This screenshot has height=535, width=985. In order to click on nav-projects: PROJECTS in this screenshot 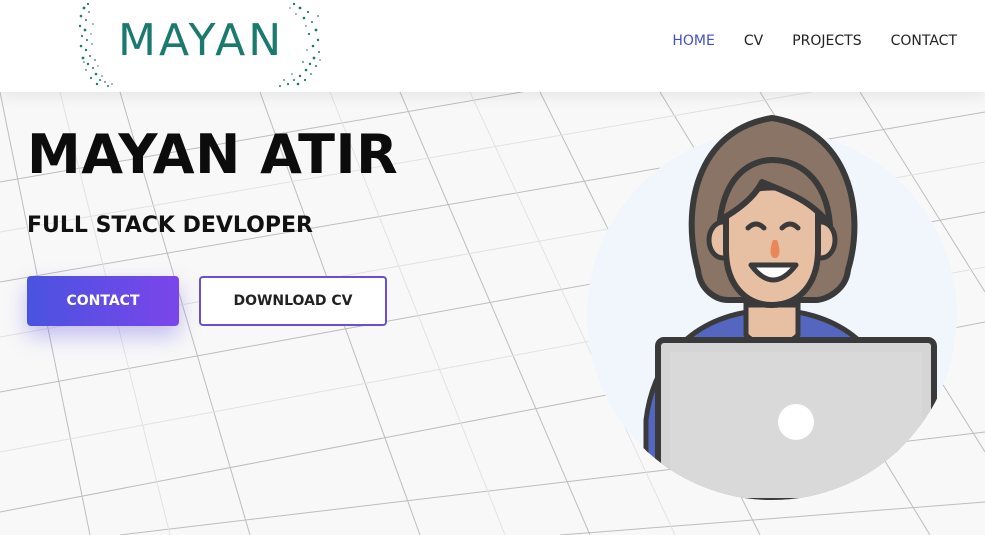, I will do `click(826, 41)`.